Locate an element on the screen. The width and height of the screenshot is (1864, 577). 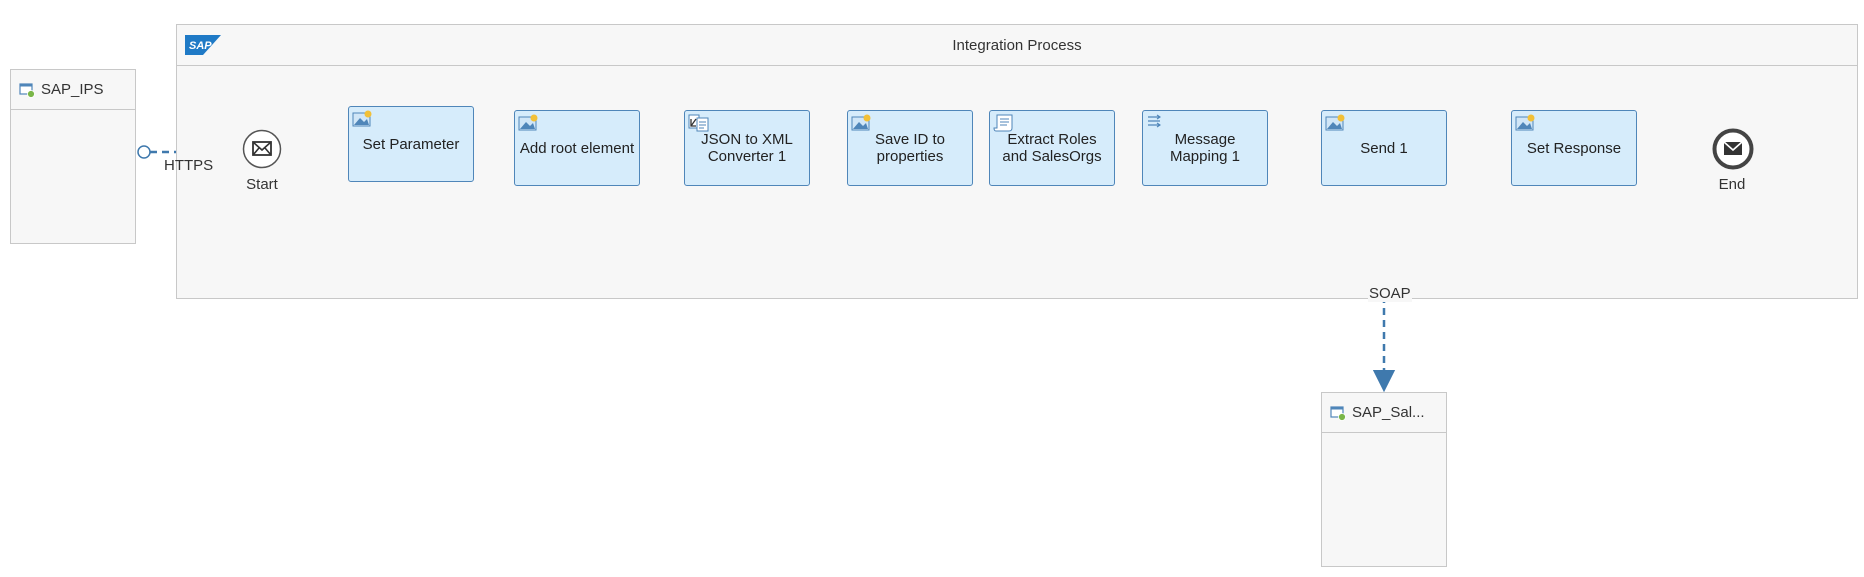
sender-adapter-label: HTTPS is located at coordinates (188, 165).